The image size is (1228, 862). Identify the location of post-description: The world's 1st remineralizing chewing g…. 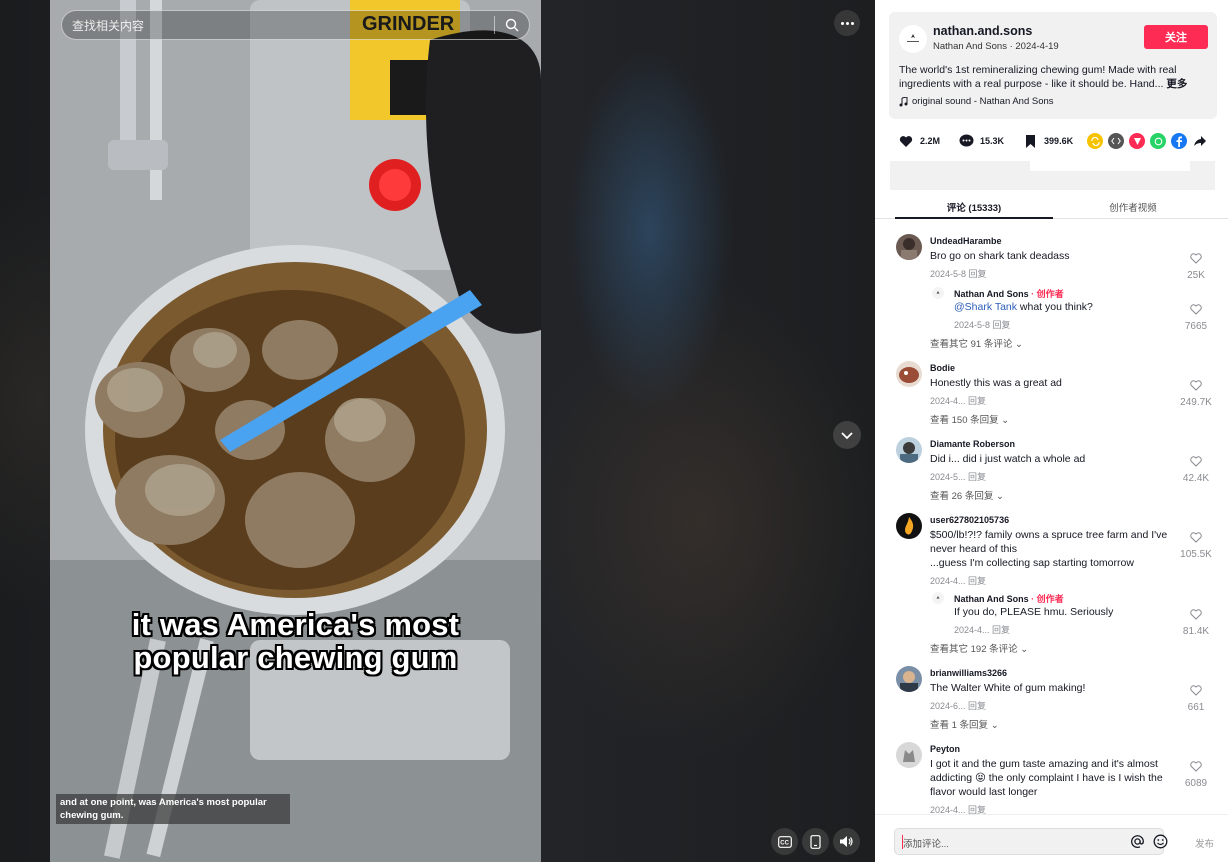
(1054, 77).